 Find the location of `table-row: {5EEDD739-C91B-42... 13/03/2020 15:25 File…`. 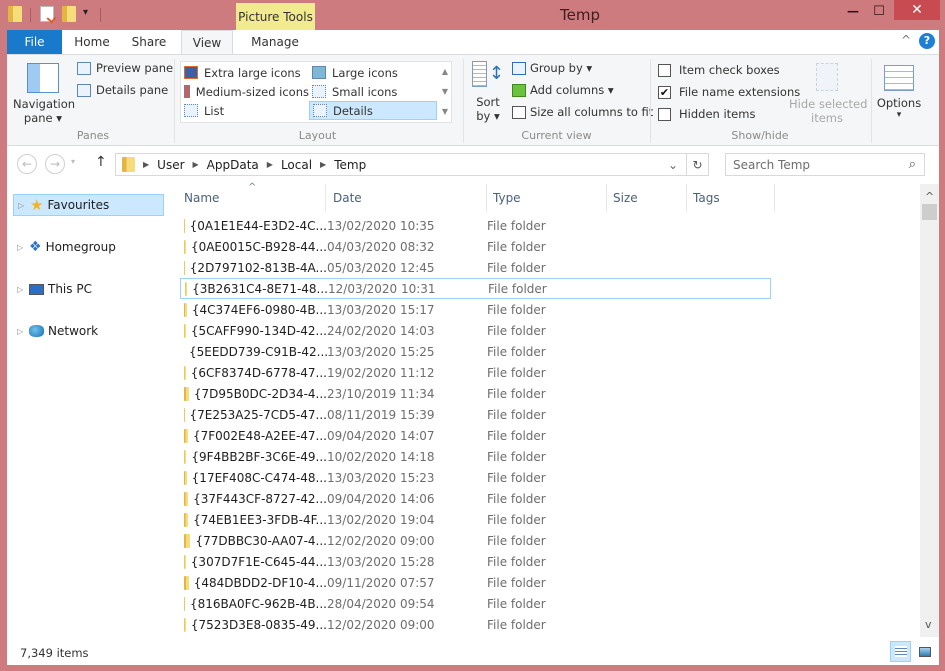

table-row: {5EEDD739-C91B-42... 13/03/2020 15:25 File… is located at coordinates (475, 351).